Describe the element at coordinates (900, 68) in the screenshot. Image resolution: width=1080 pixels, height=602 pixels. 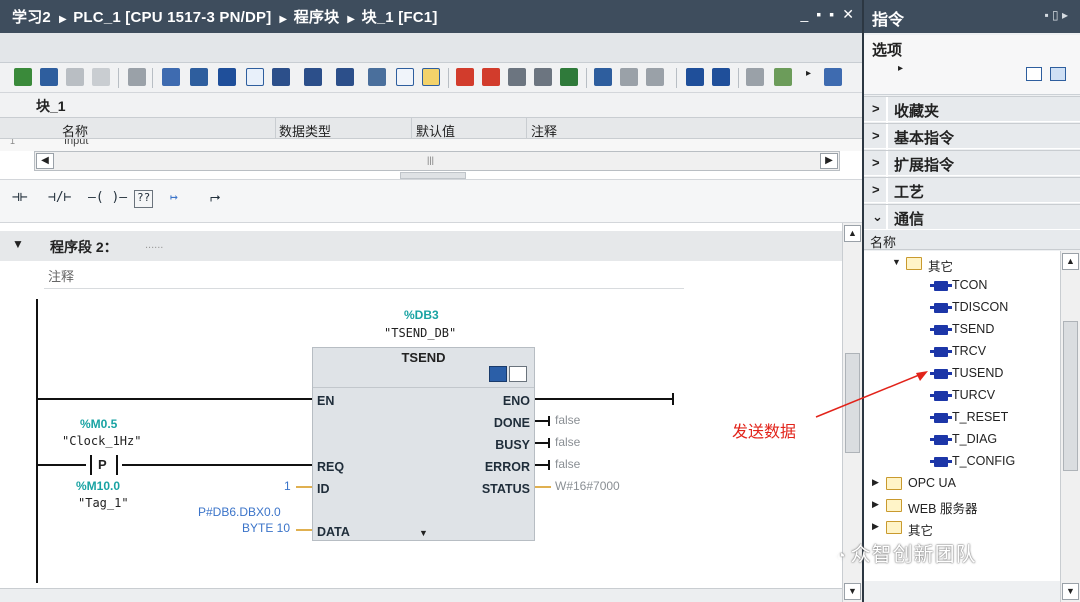
I see `options-arrow-icon: ▸` at that location.